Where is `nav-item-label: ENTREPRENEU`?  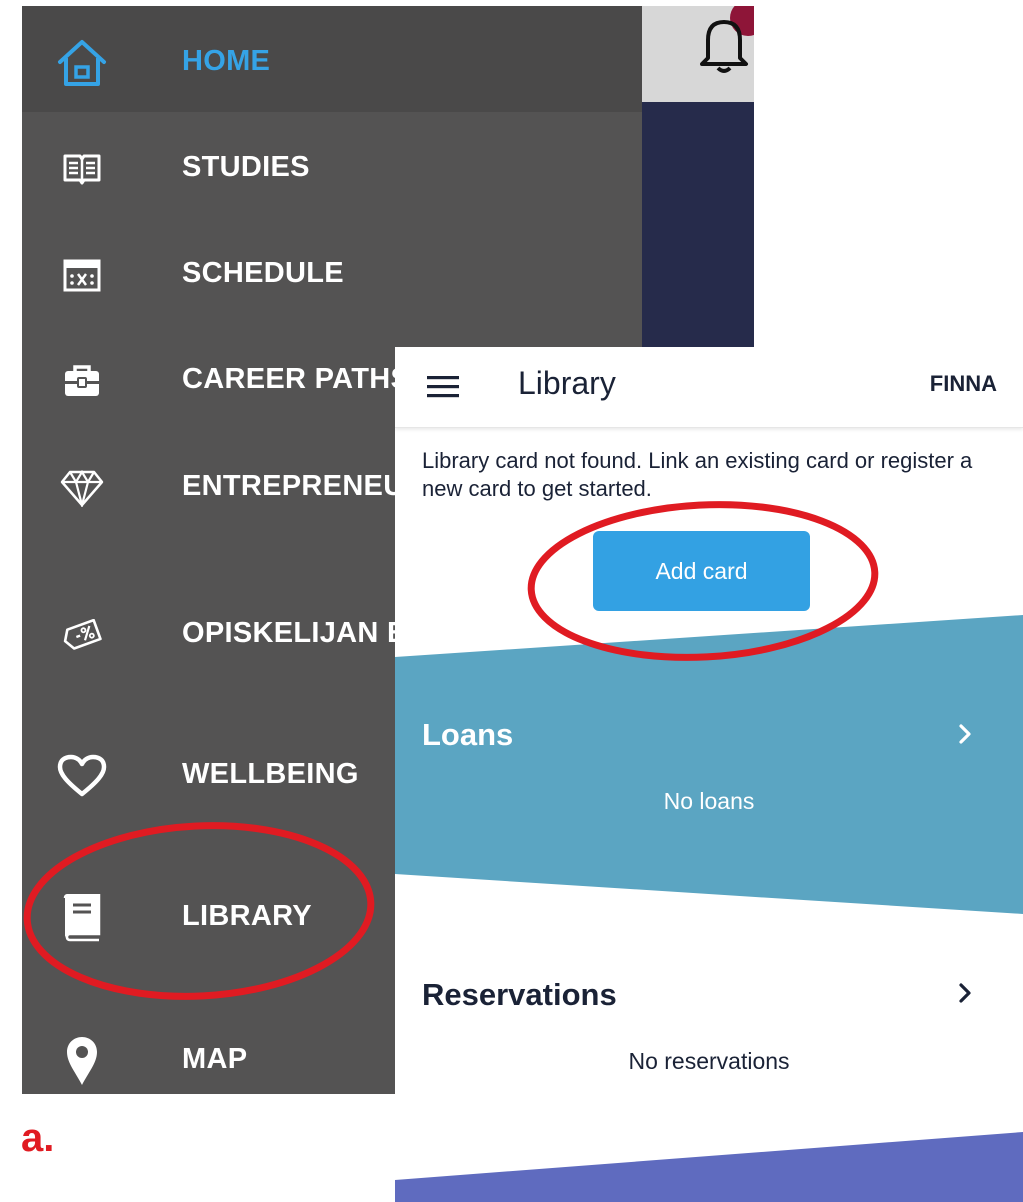
nav-item-label: ENTREPRENEU is located at coordinates (293, 486).